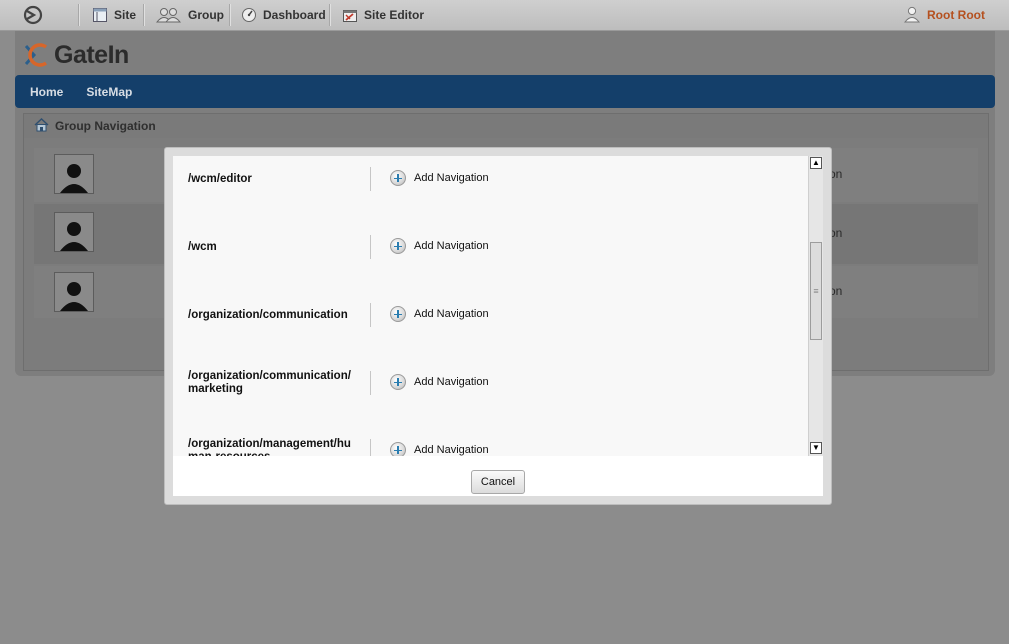 The width and height of the screenshot is (1009, 644). Describe the element at coordinates (816, 291) in the screenshot. I see `scroll-thumb: ≡` at that location.